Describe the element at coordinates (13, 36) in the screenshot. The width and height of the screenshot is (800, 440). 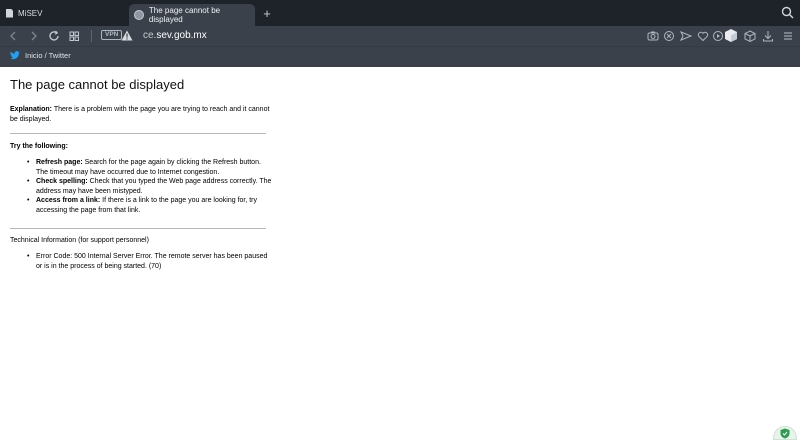
I see `back-icon` at that location.